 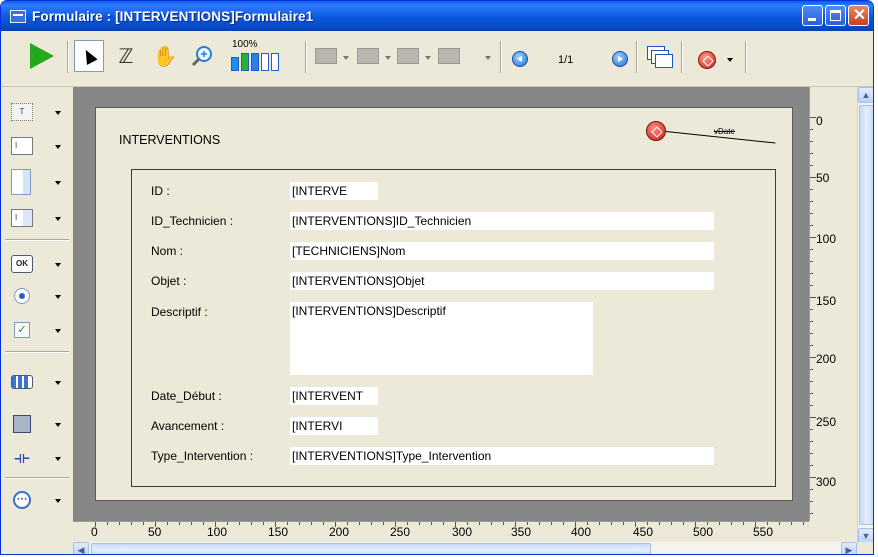 I want to click on layer-button, so click(x=408, y=56).